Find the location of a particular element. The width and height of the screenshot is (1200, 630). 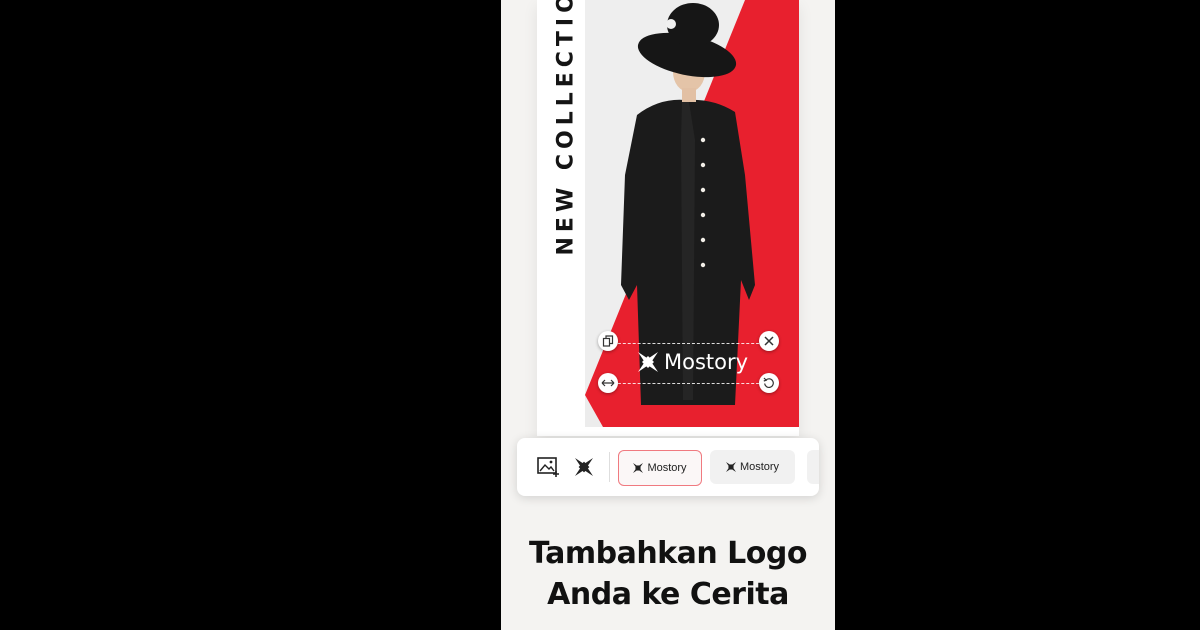

logo-toolbar: Mostory Mostory is located at coordinates (668, 467).